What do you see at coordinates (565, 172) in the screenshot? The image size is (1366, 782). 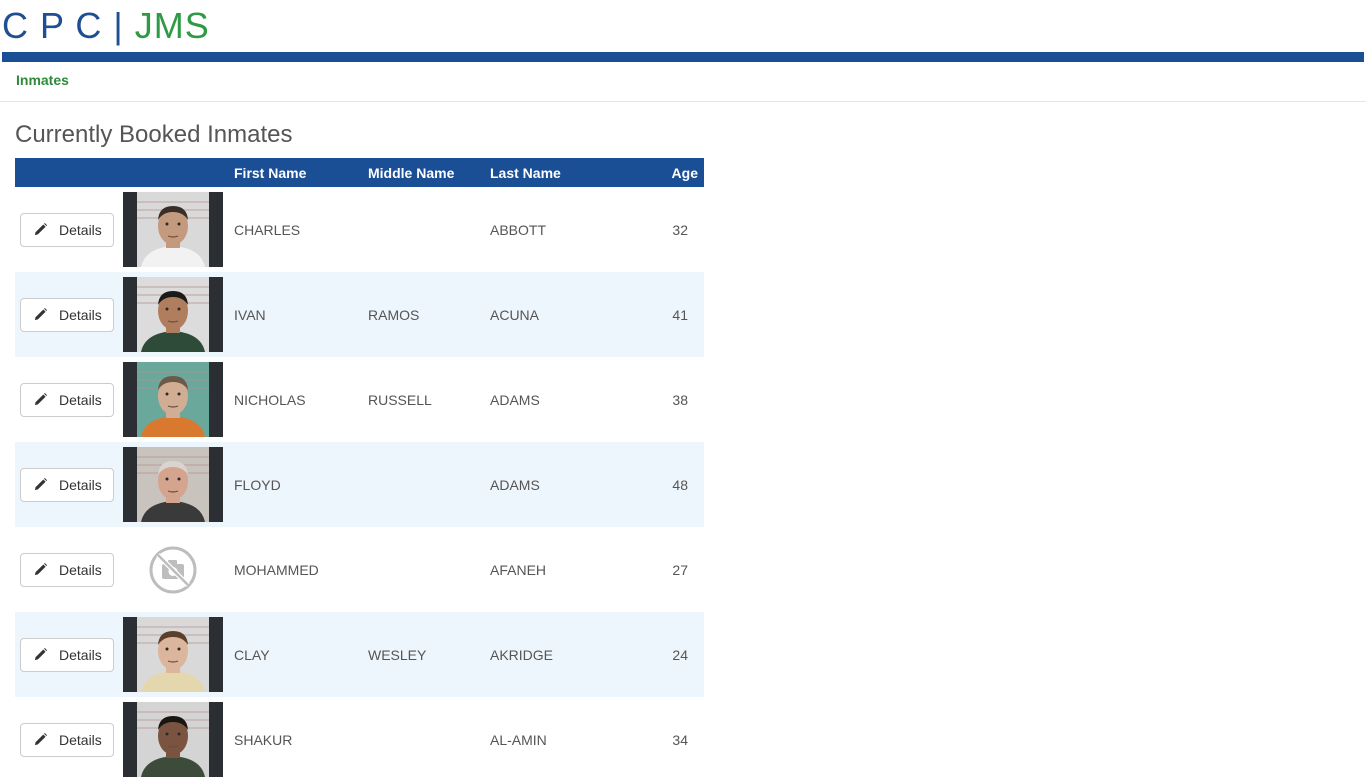 I see `header-last-name: Last Name` at bounding box center [565, 172].